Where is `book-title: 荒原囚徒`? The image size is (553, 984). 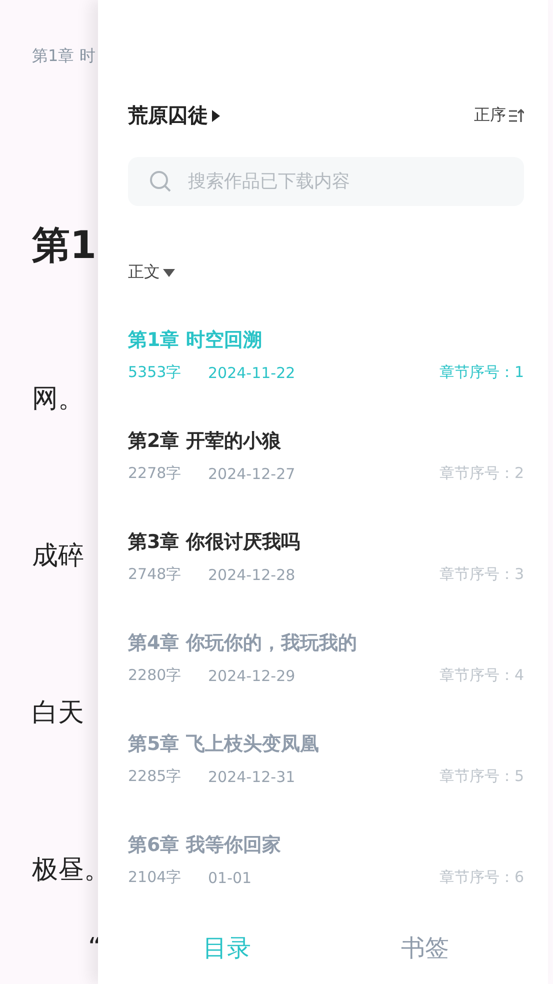
book-title: 荒原囚徒 is located at coordinates (174, 115).